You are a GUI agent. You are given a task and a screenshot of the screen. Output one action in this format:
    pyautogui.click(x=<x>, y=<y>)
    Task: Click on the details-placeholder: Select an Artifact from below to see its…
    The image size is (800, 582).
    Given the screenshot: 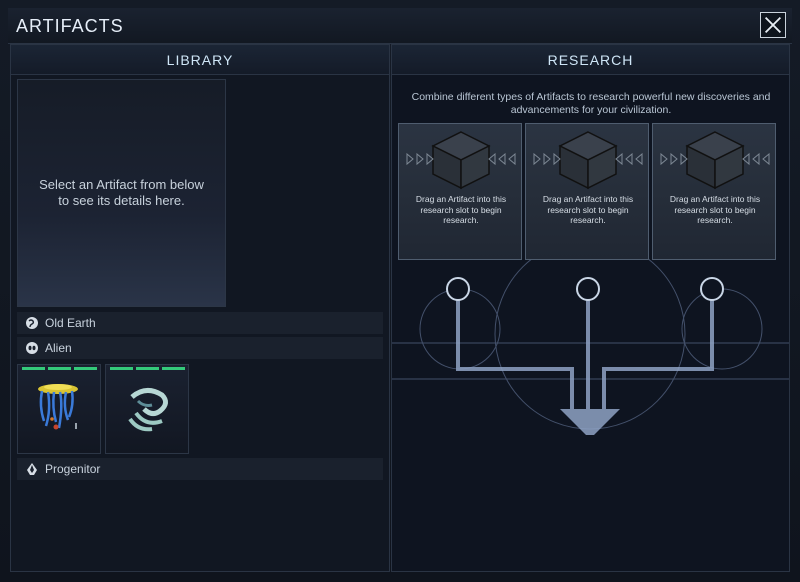 What is the action you would take?
    pyautogui.click(x=121, y=192)
    